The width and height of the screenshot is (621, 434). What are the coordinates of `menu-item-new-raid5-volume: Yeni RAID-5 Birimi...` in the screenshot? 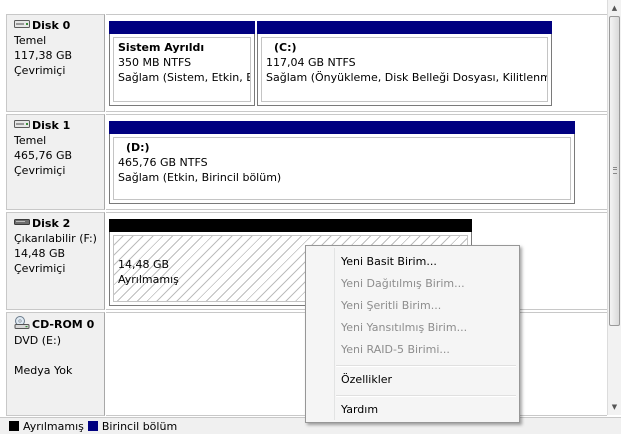 It's located at (395, 349).